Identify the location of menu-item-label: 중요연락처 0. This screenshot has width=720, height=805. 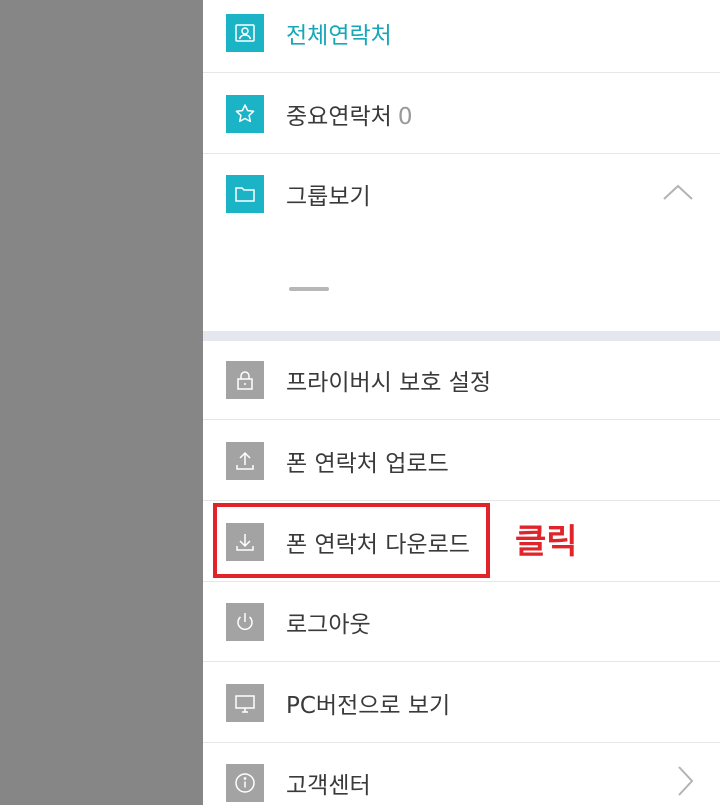
(349, 114).